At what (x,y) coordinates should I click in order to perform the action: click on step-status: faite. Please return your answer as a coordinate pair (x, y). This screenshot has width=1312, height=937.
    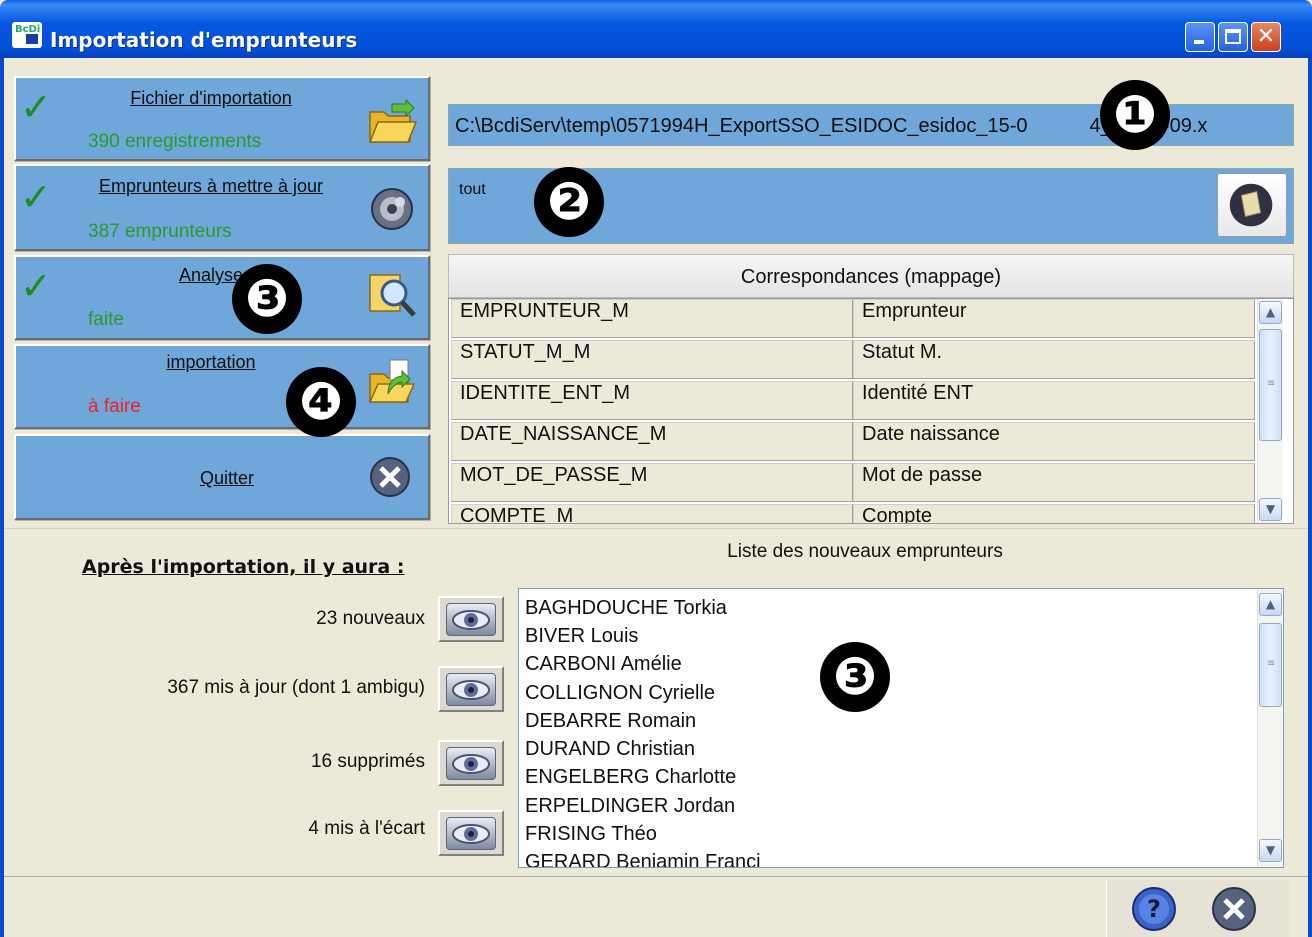
    Looking at the image, I should click on (106, 319).